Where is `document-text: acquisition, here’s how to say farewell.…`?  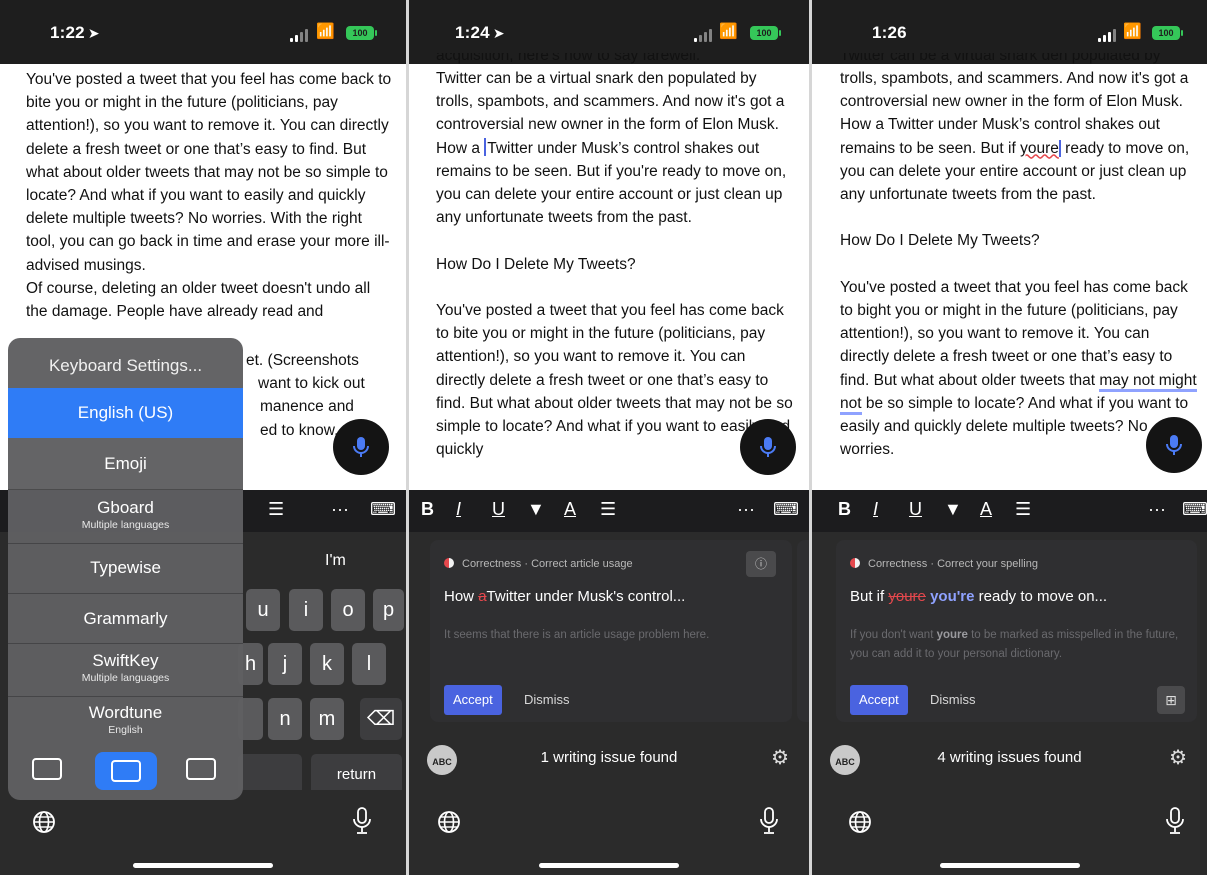
document-text: acquisition, here’s how to say farewell.… is located at coordinates (615, 257).